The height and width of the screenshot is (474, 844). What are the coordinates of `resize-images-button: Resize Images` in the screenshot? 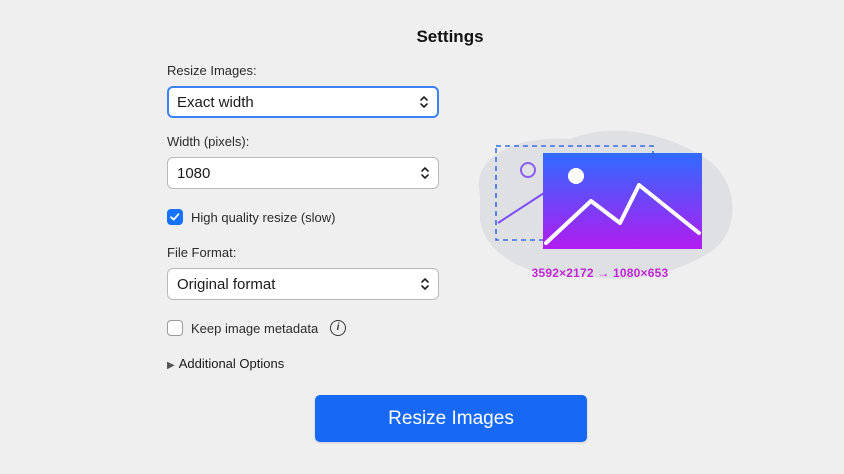 It's located at (451, 418).